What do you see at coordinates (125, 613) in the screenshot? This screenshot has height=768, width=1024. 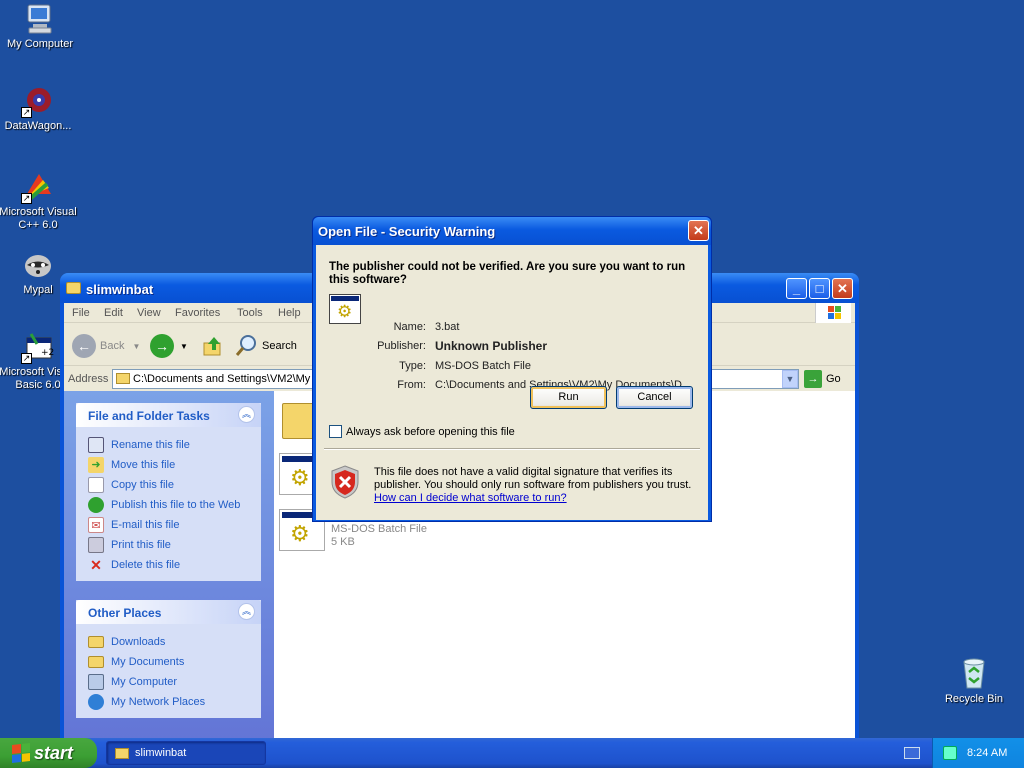 I see `panel-title: Other Places` at bounding box center [125, 613].